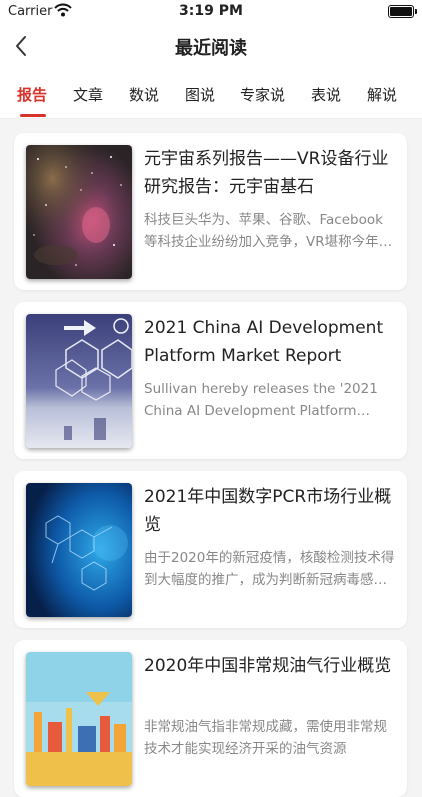 This screenshot has width=422, height=797. Describe the element at coordinates (268, 511) in the screenshot. I see `report-title: 2021年中国数字PCR市场行业概览` at that location.